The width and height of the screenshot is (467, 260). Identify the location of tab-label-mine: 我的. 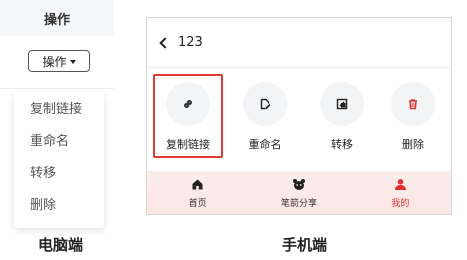
(400, 203).